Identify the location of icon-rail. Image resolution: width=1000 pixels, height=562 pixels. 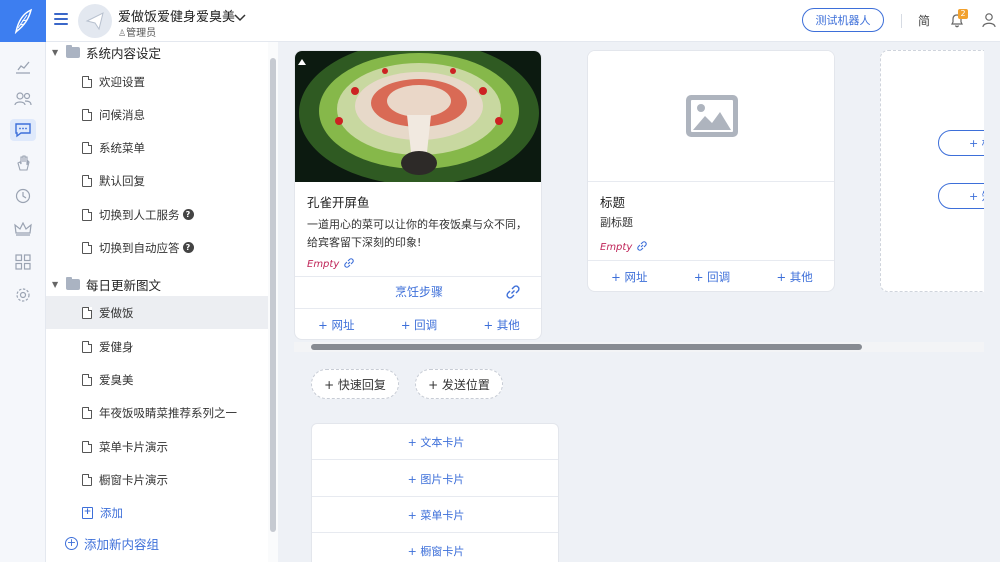
(23, 281).